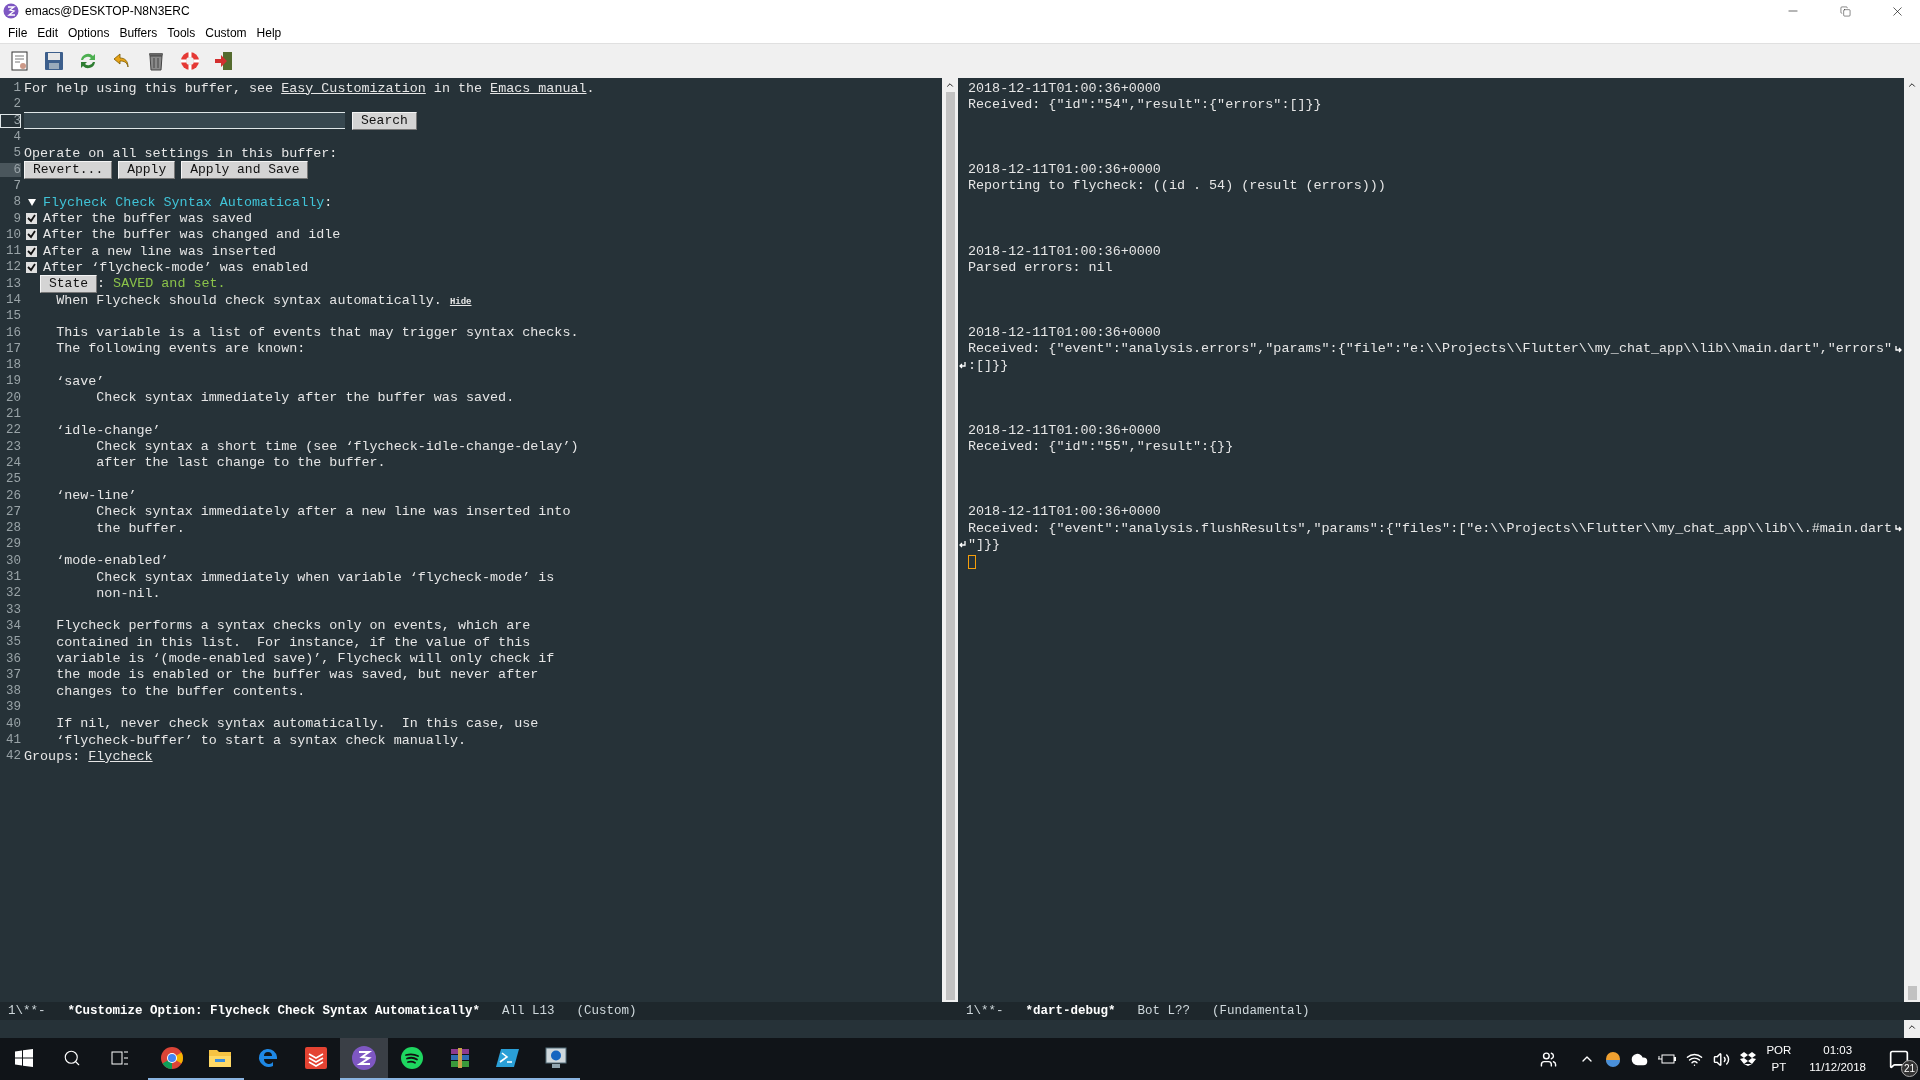  I want to click on widget-button: Apply, so click(147, 169).